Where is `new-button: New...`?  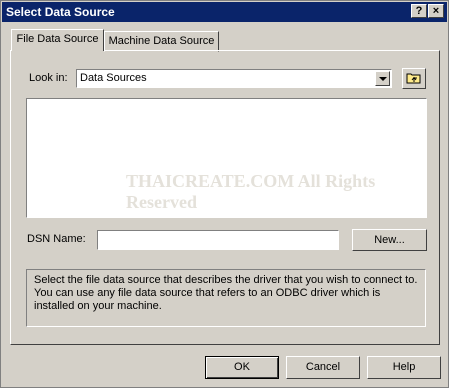
new-button: New... is located at coordinates (389, 240).